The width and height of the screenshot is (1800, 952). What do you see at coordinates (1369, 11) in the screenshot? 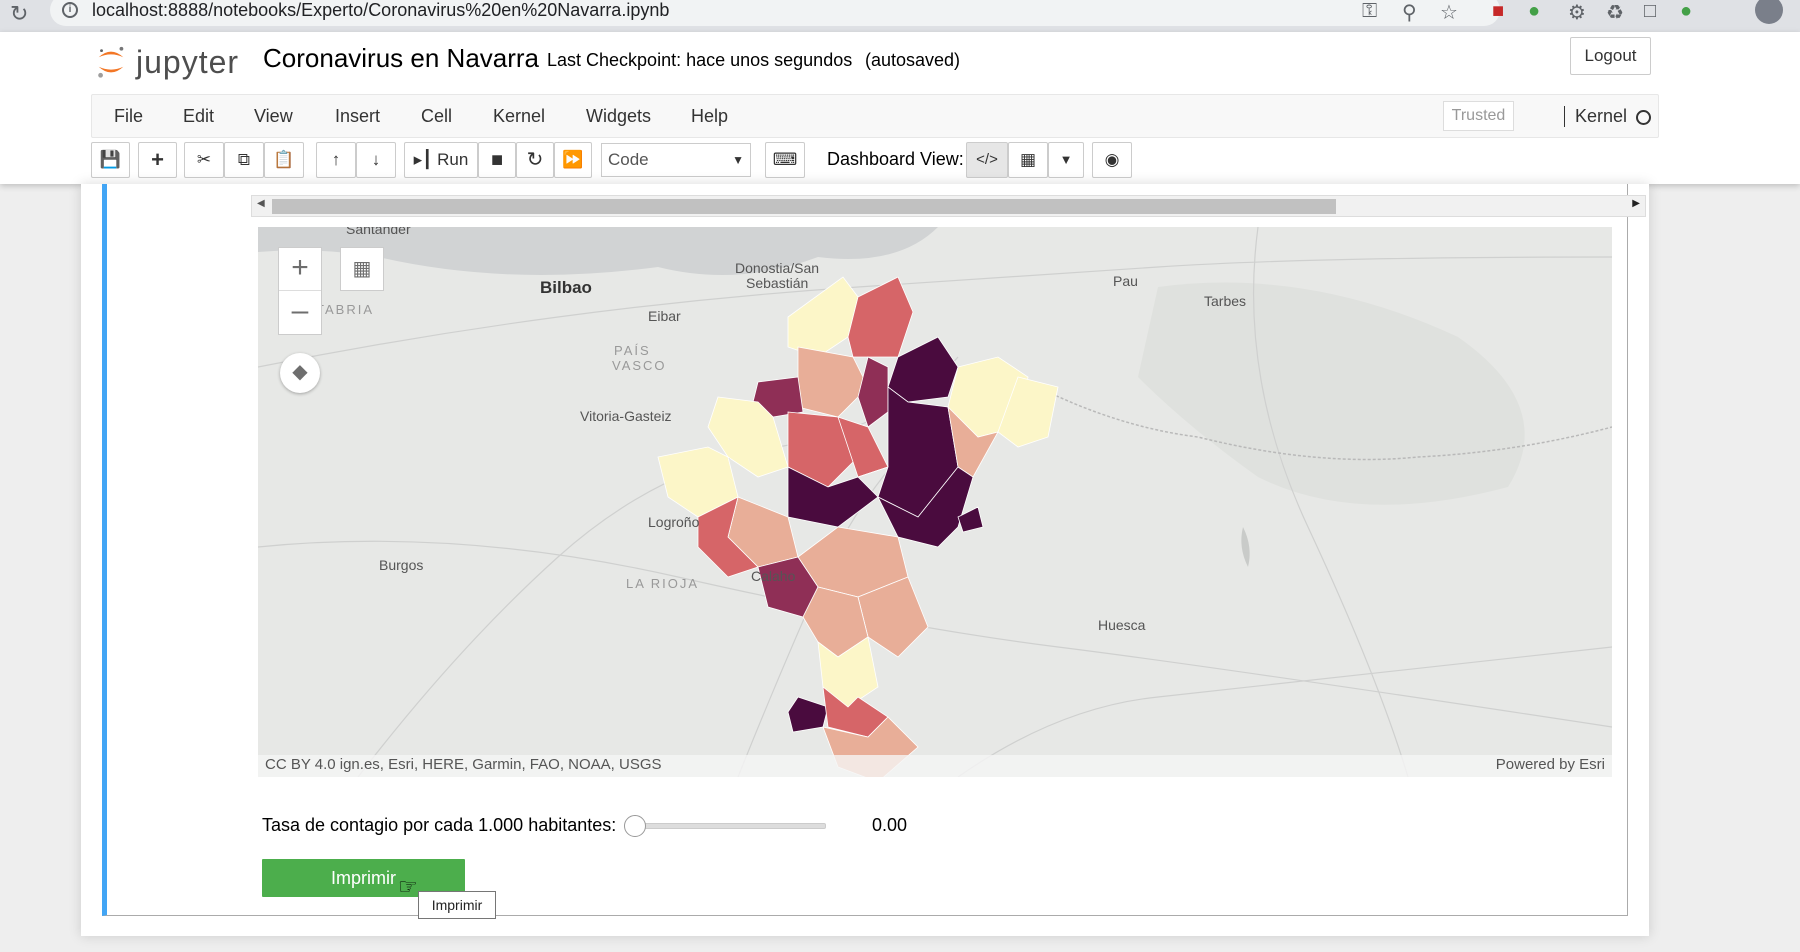
I see `key-icon: ⚿` at bounding box center [1369, 11].